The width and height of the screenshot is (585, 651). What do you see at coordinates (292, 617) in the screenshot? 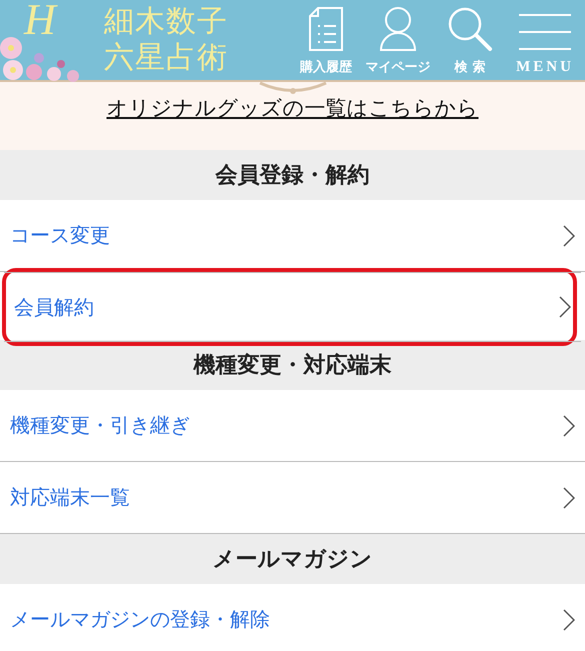
I see `list-item: メールマガジンの登録・解除` at bounding box center [292, 617].